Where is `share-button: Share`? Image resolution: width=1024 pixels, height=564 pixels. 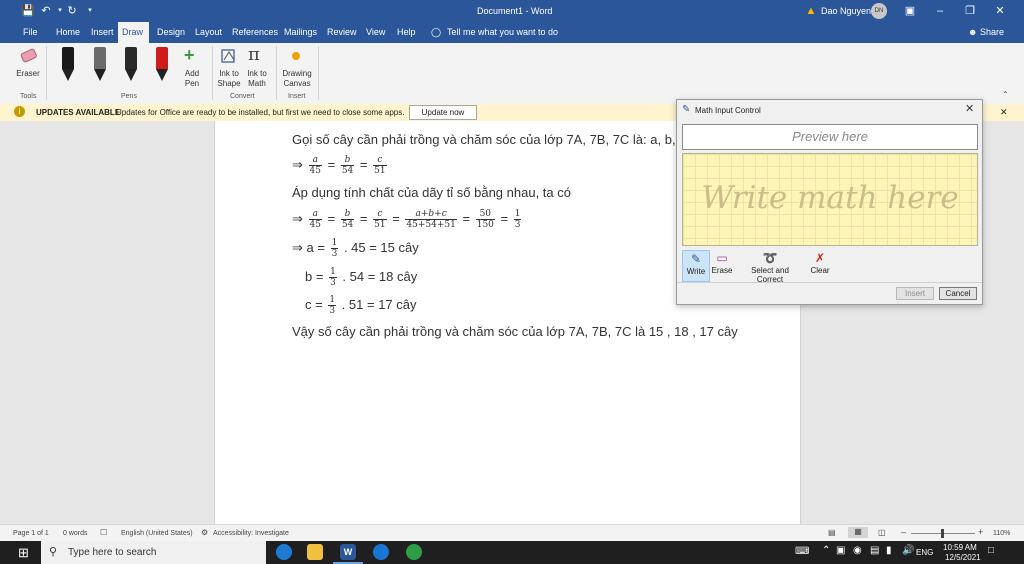
share-button: Share is located at coordinates (992, 32).